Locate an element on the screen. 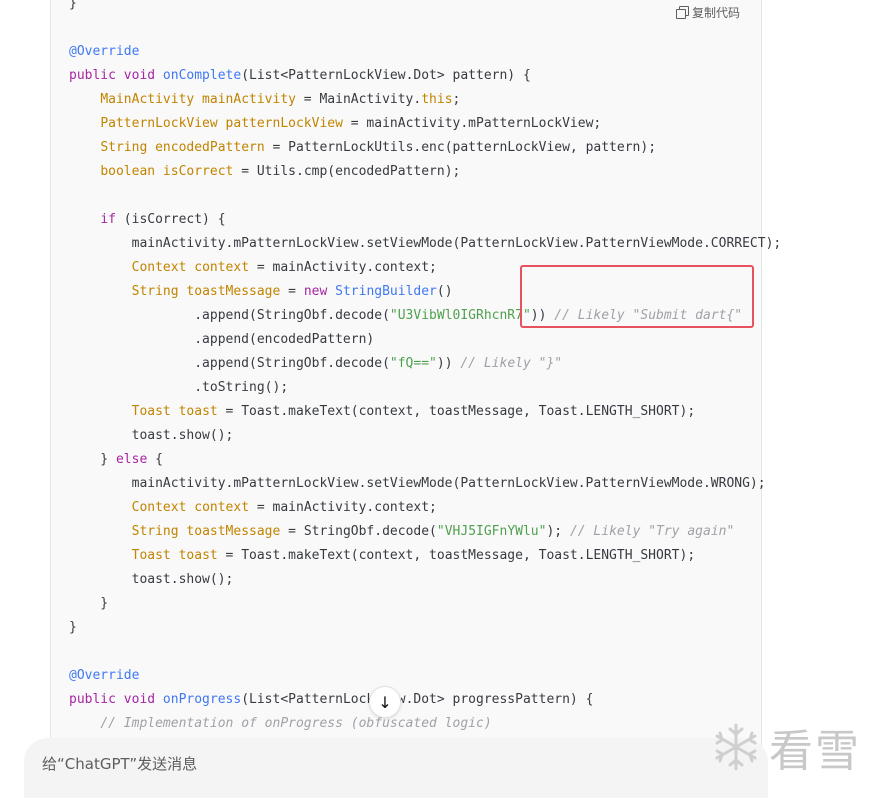 The width and height of the screenshot is (875, 798). code-line: } else { is located at coordinates (116, 459).